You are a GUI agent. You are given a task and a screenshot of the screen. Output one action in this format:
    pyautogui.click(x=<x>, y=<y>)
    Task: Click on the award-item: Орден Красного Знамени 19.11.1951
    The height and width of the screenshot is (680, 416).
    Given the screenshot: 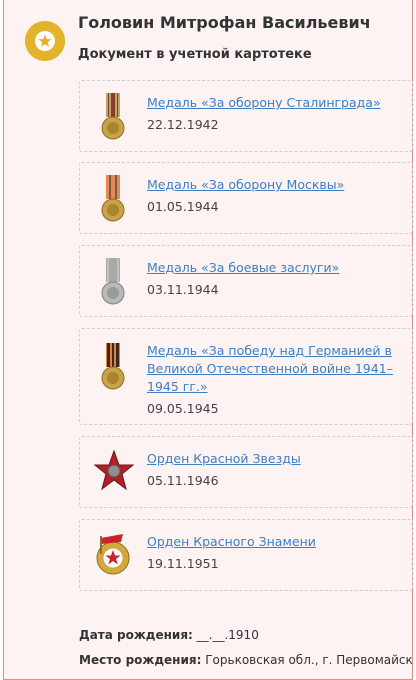 What is the action you would take?
    pyautogui.click(x=246, y=555)
    